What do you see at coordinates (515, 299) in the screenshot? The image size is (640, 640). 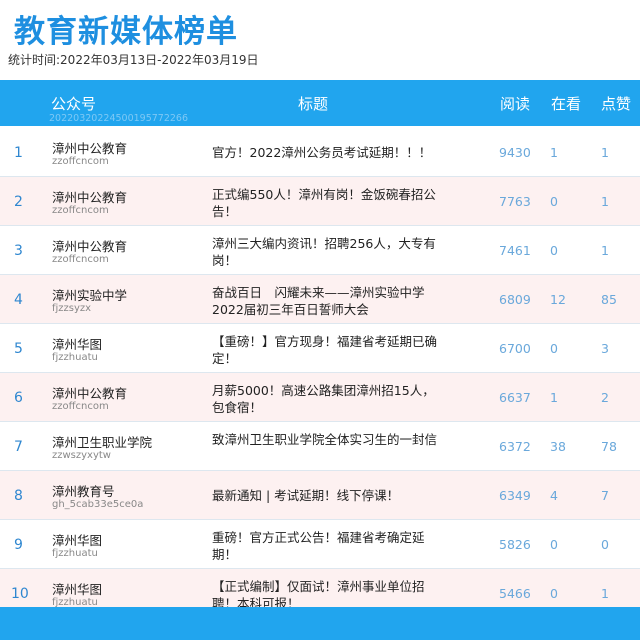 I see `row-reads: 6809` at bounding box center [515, 299].